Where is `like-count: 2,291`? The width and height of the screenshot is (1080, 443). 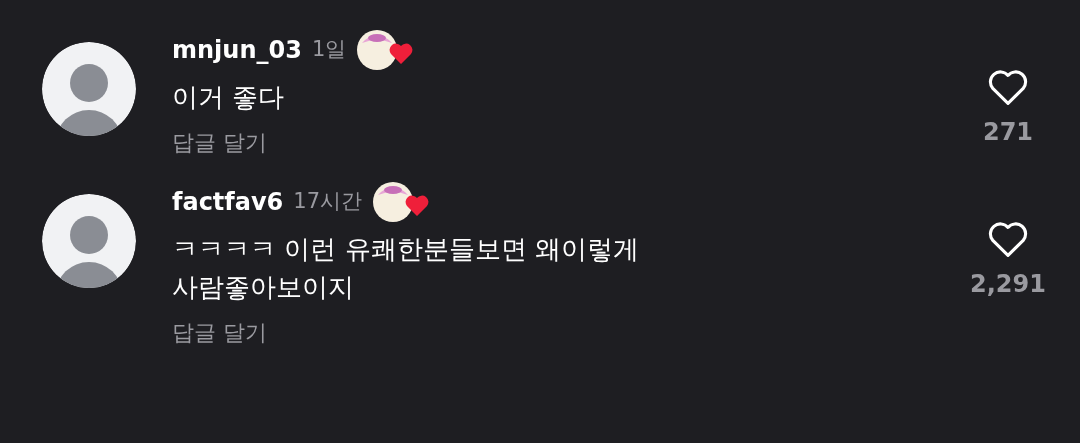
like-count: 2,291 is located at coordinates (1008, 284).